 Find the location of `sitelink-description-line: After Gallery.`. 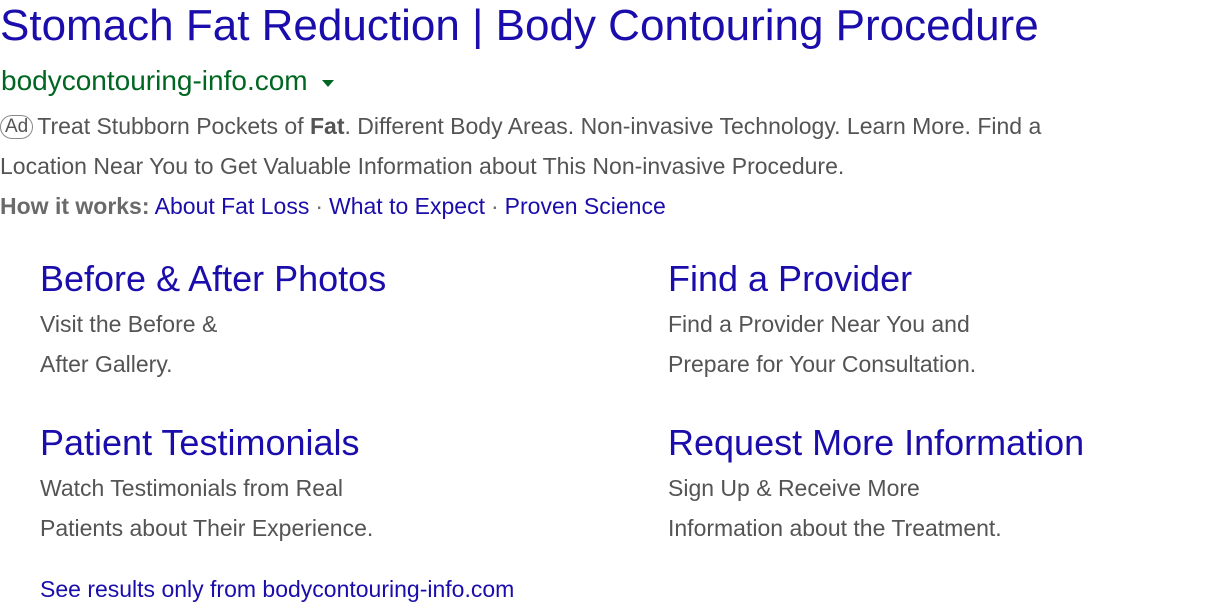

sitelink-description-line: After Gallery. is located at coordinates (106, 364).